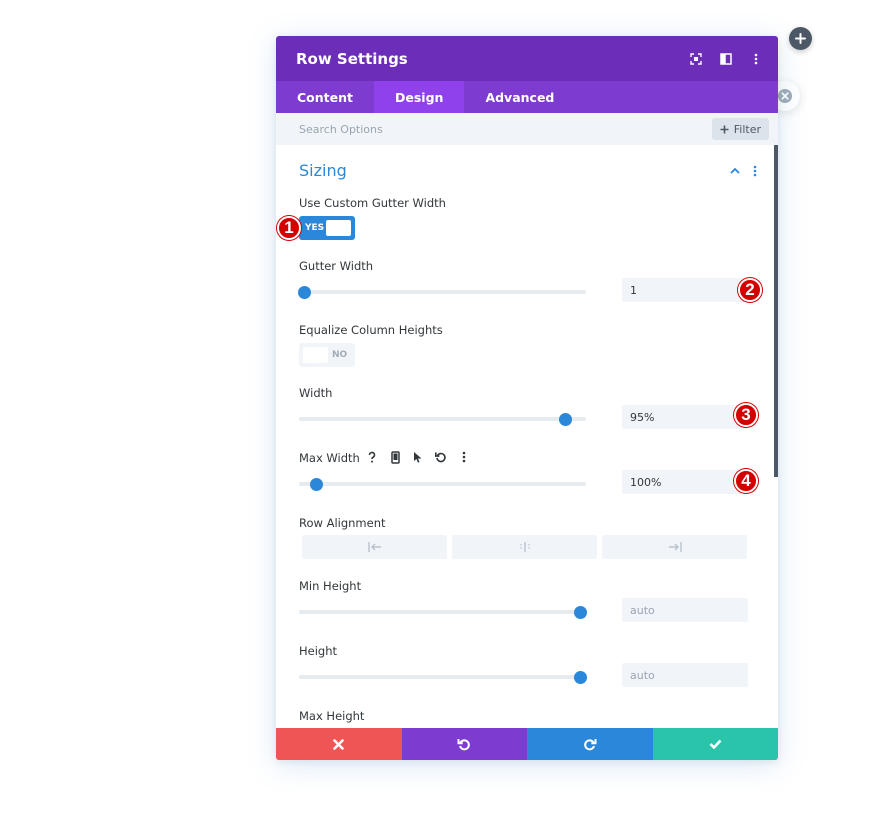  I want to click on redo-icon, so click(590, 745).